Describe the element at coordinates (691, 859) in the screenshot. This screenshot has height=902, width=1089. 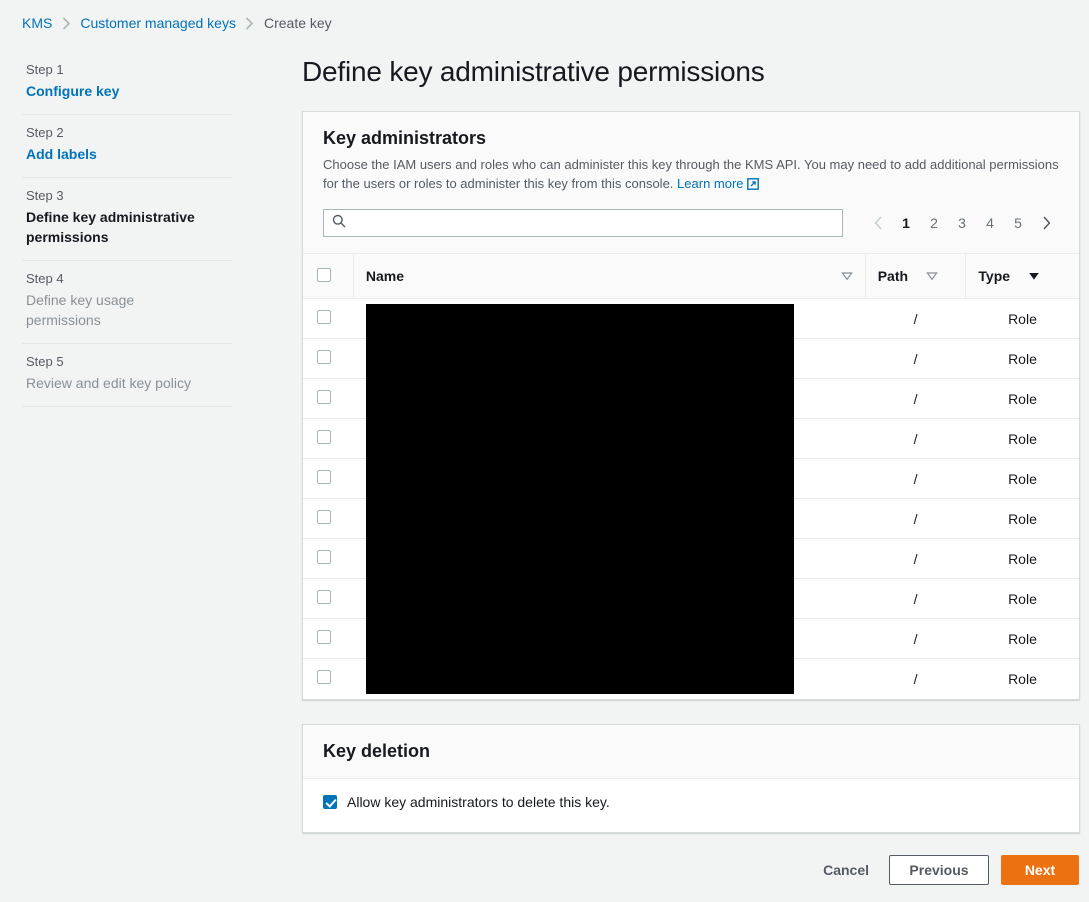
I see `wizard-footer: Cancel Previous Next` at that location.